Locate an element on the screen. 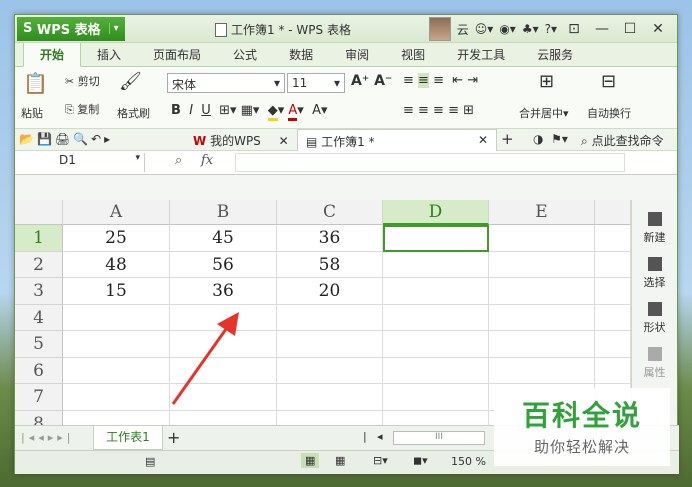 This screenshot has width=692, height=487. format-painter-button: 格式刷 is located at coordinates (133, 113).